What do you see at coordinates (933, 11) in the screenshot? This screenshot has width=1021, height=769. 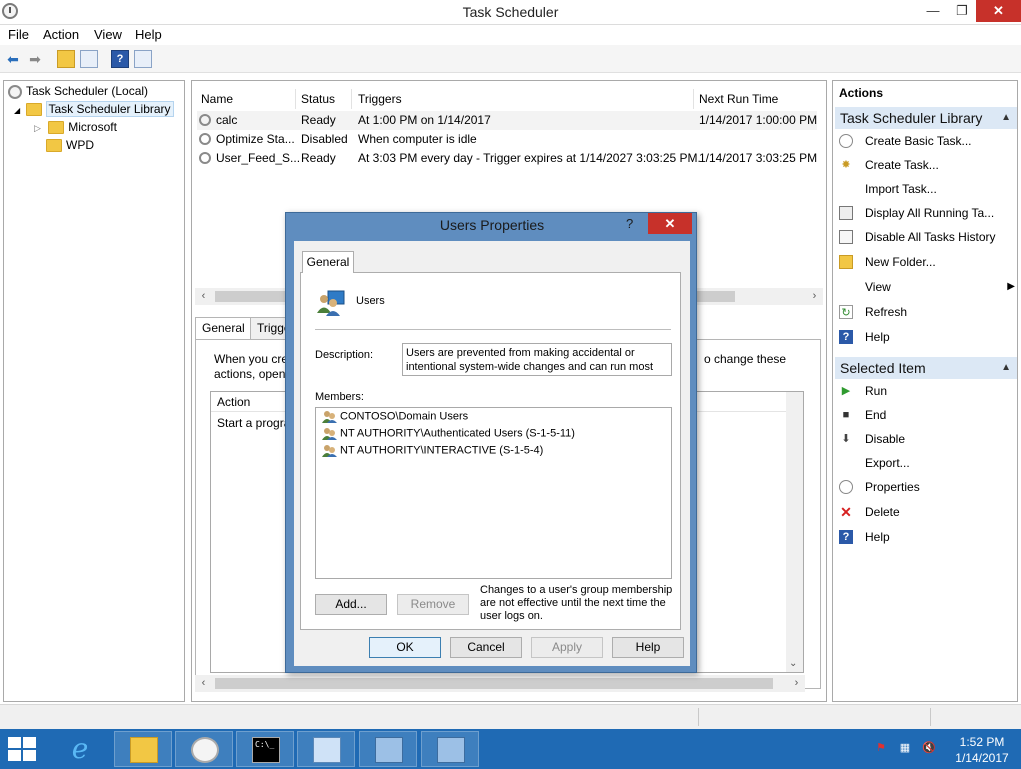 I see `minimize-button: —` at bounding box center [933, 11].